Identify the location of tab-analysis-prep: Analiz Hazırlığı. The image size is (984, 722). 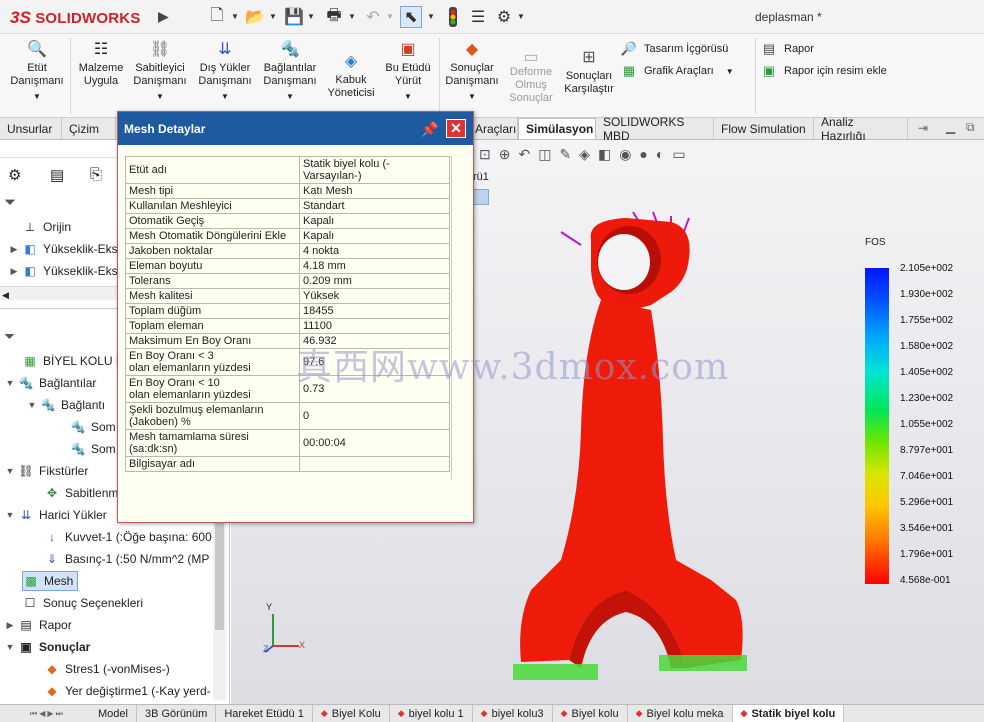
(861, 129).